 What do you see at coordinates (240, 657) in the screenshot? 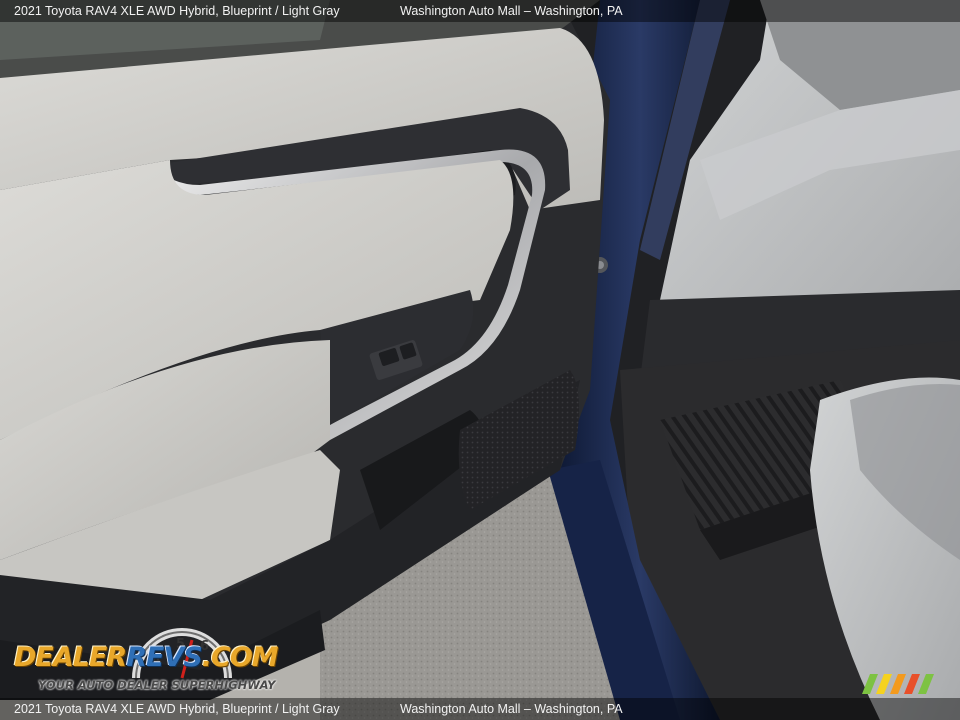
I see `logo-word-com: .COM` at bounding box center [240, 657].